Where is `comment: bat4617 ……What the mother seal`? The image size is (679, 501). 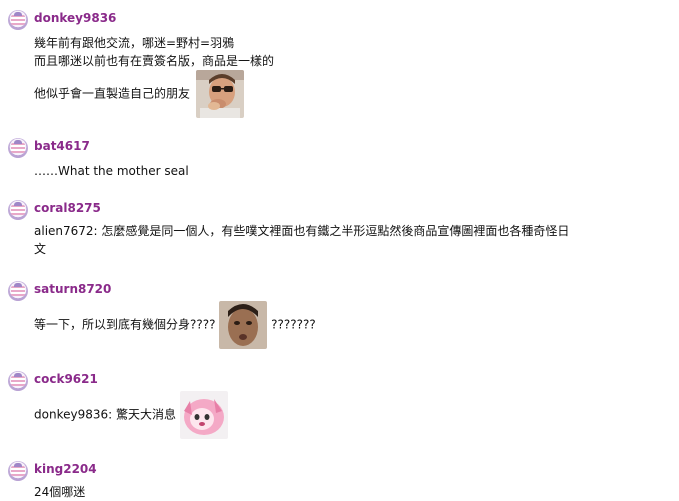
comment: bat4617 ……What the mother seal is located at coordinates (338, 158).